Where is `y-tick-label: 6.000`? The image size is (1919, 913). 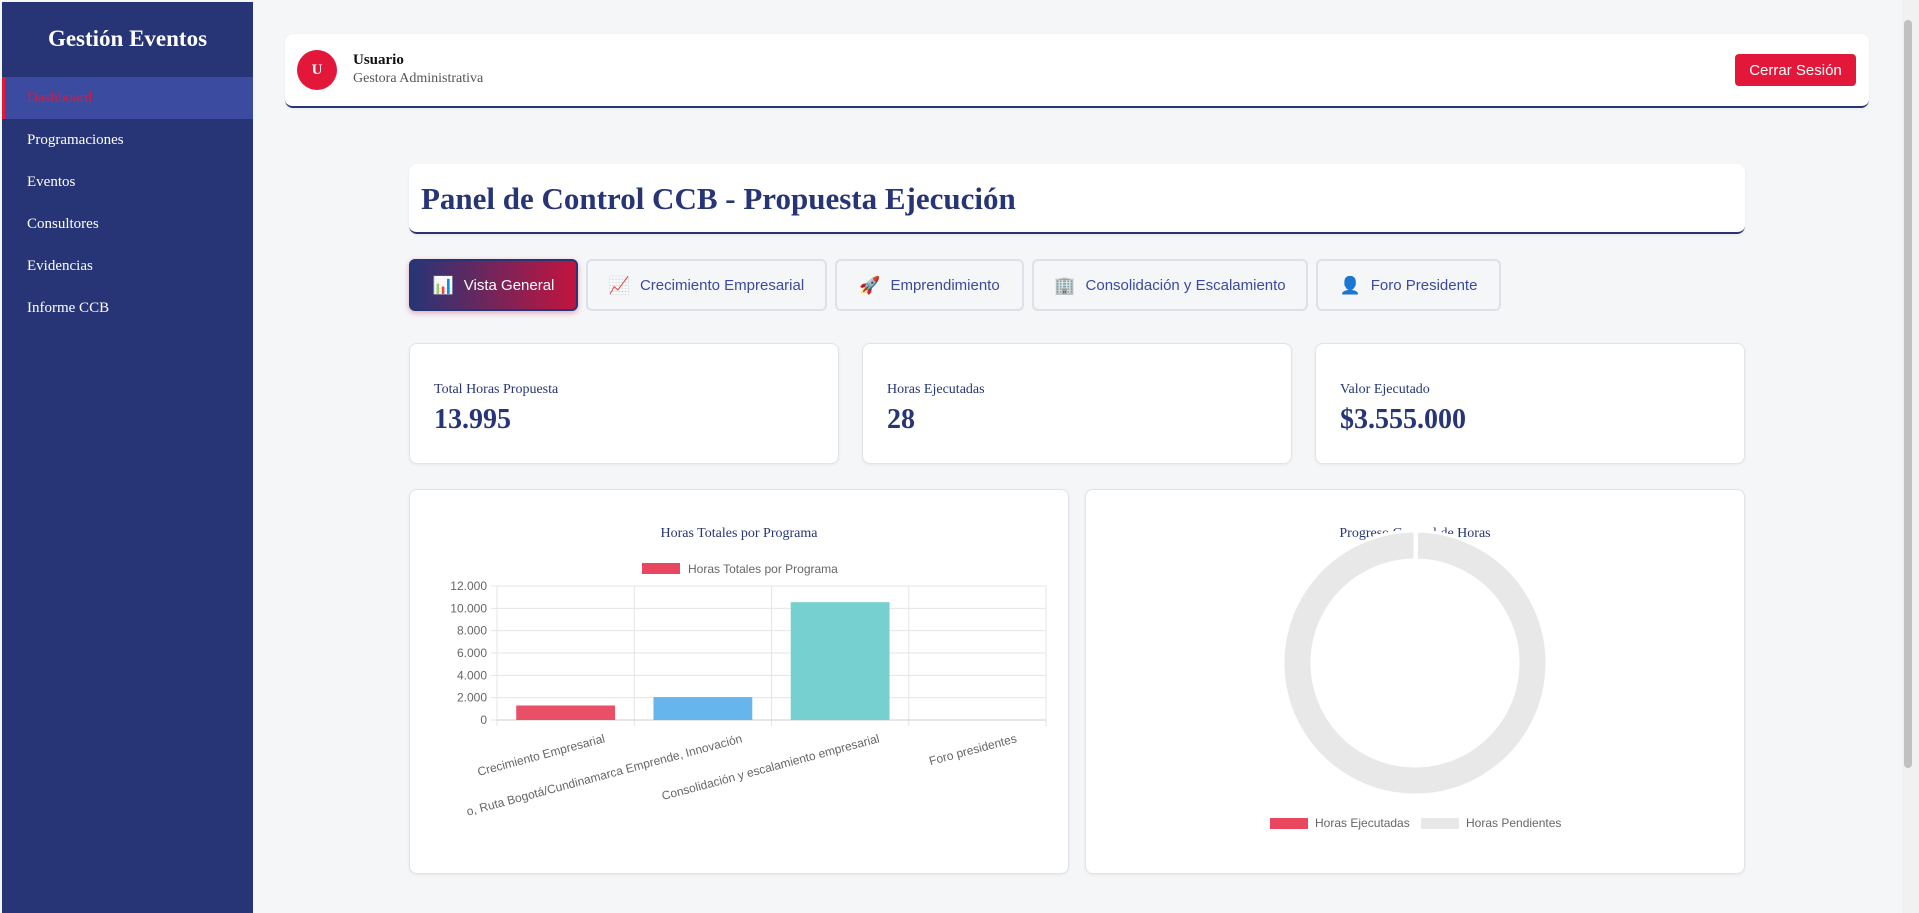
y-tick-label: 6.000 is located at coordinates (472, 653).